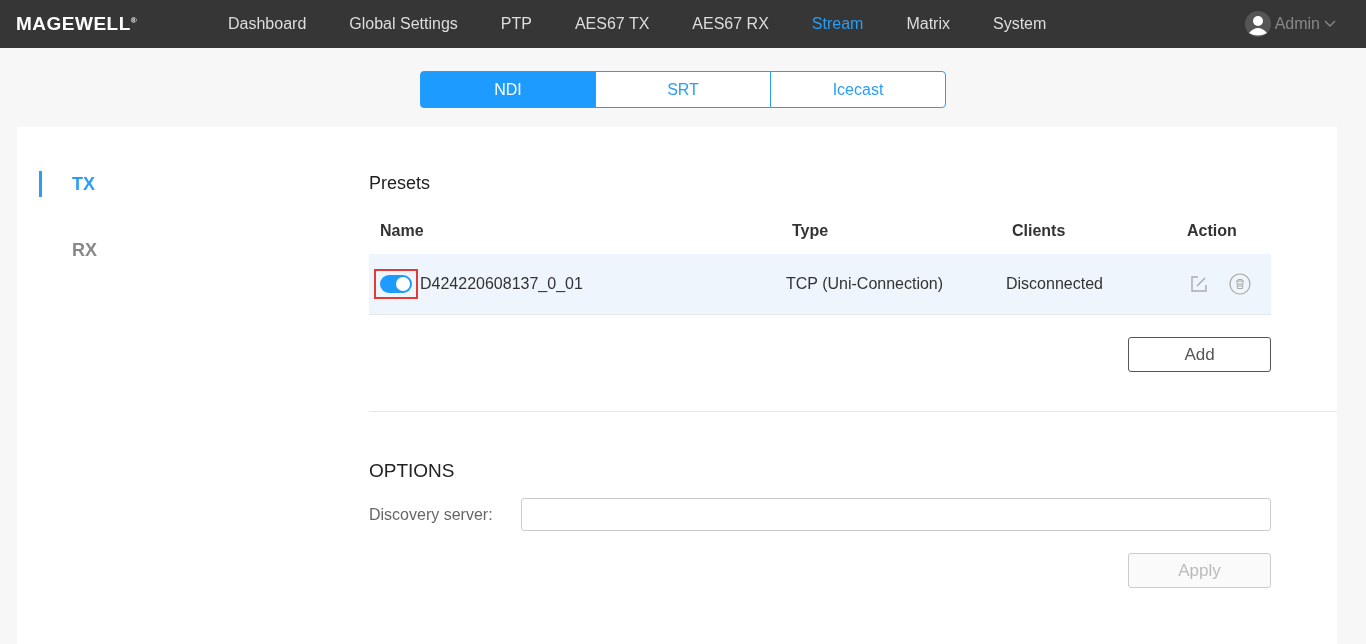 This screenshot has width=1366, height=644. Describe the element at coordinates (204, 250) in the screenshot. I see `sidebar-item: RX` at that location.